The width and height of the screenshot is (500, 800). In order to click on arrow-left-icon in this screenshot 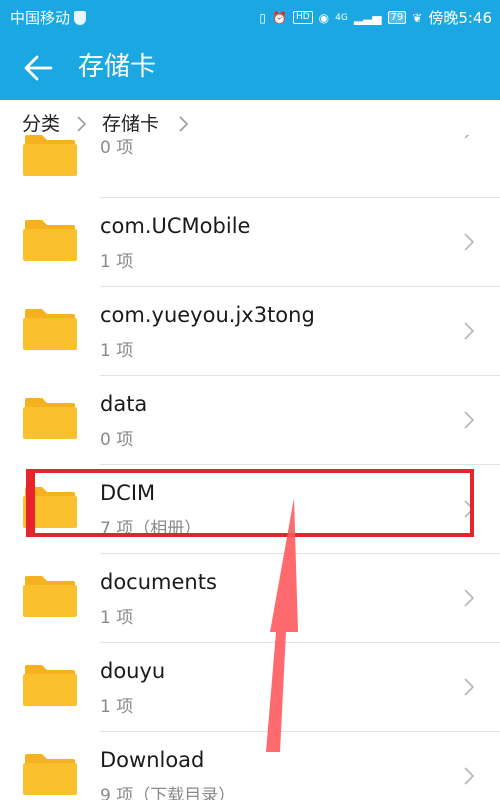, I will do `click(38, 68)`.